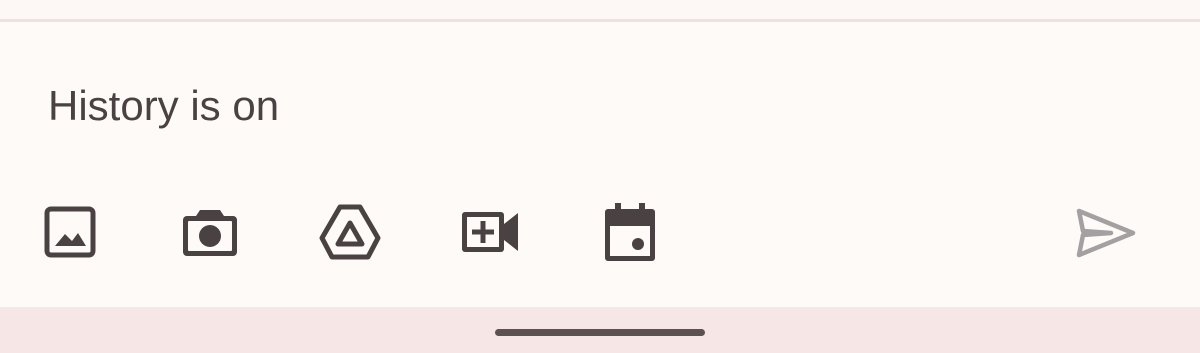  I want to click on camera-icon, so click(210, 233).